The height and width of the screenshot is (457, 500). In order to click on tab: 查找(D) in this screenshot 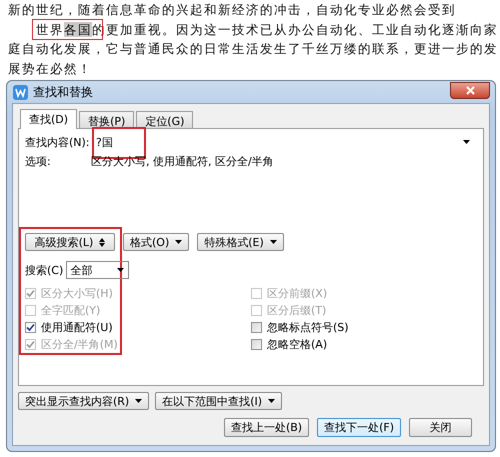, I will do `click(49, 119)`.